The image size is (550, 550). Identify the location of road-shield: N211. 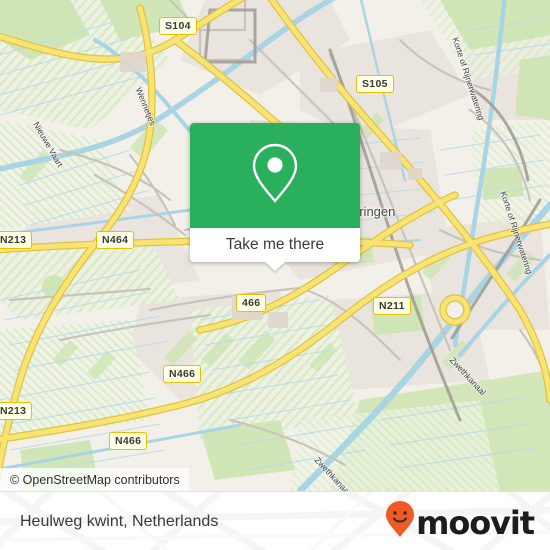
(392, 306).